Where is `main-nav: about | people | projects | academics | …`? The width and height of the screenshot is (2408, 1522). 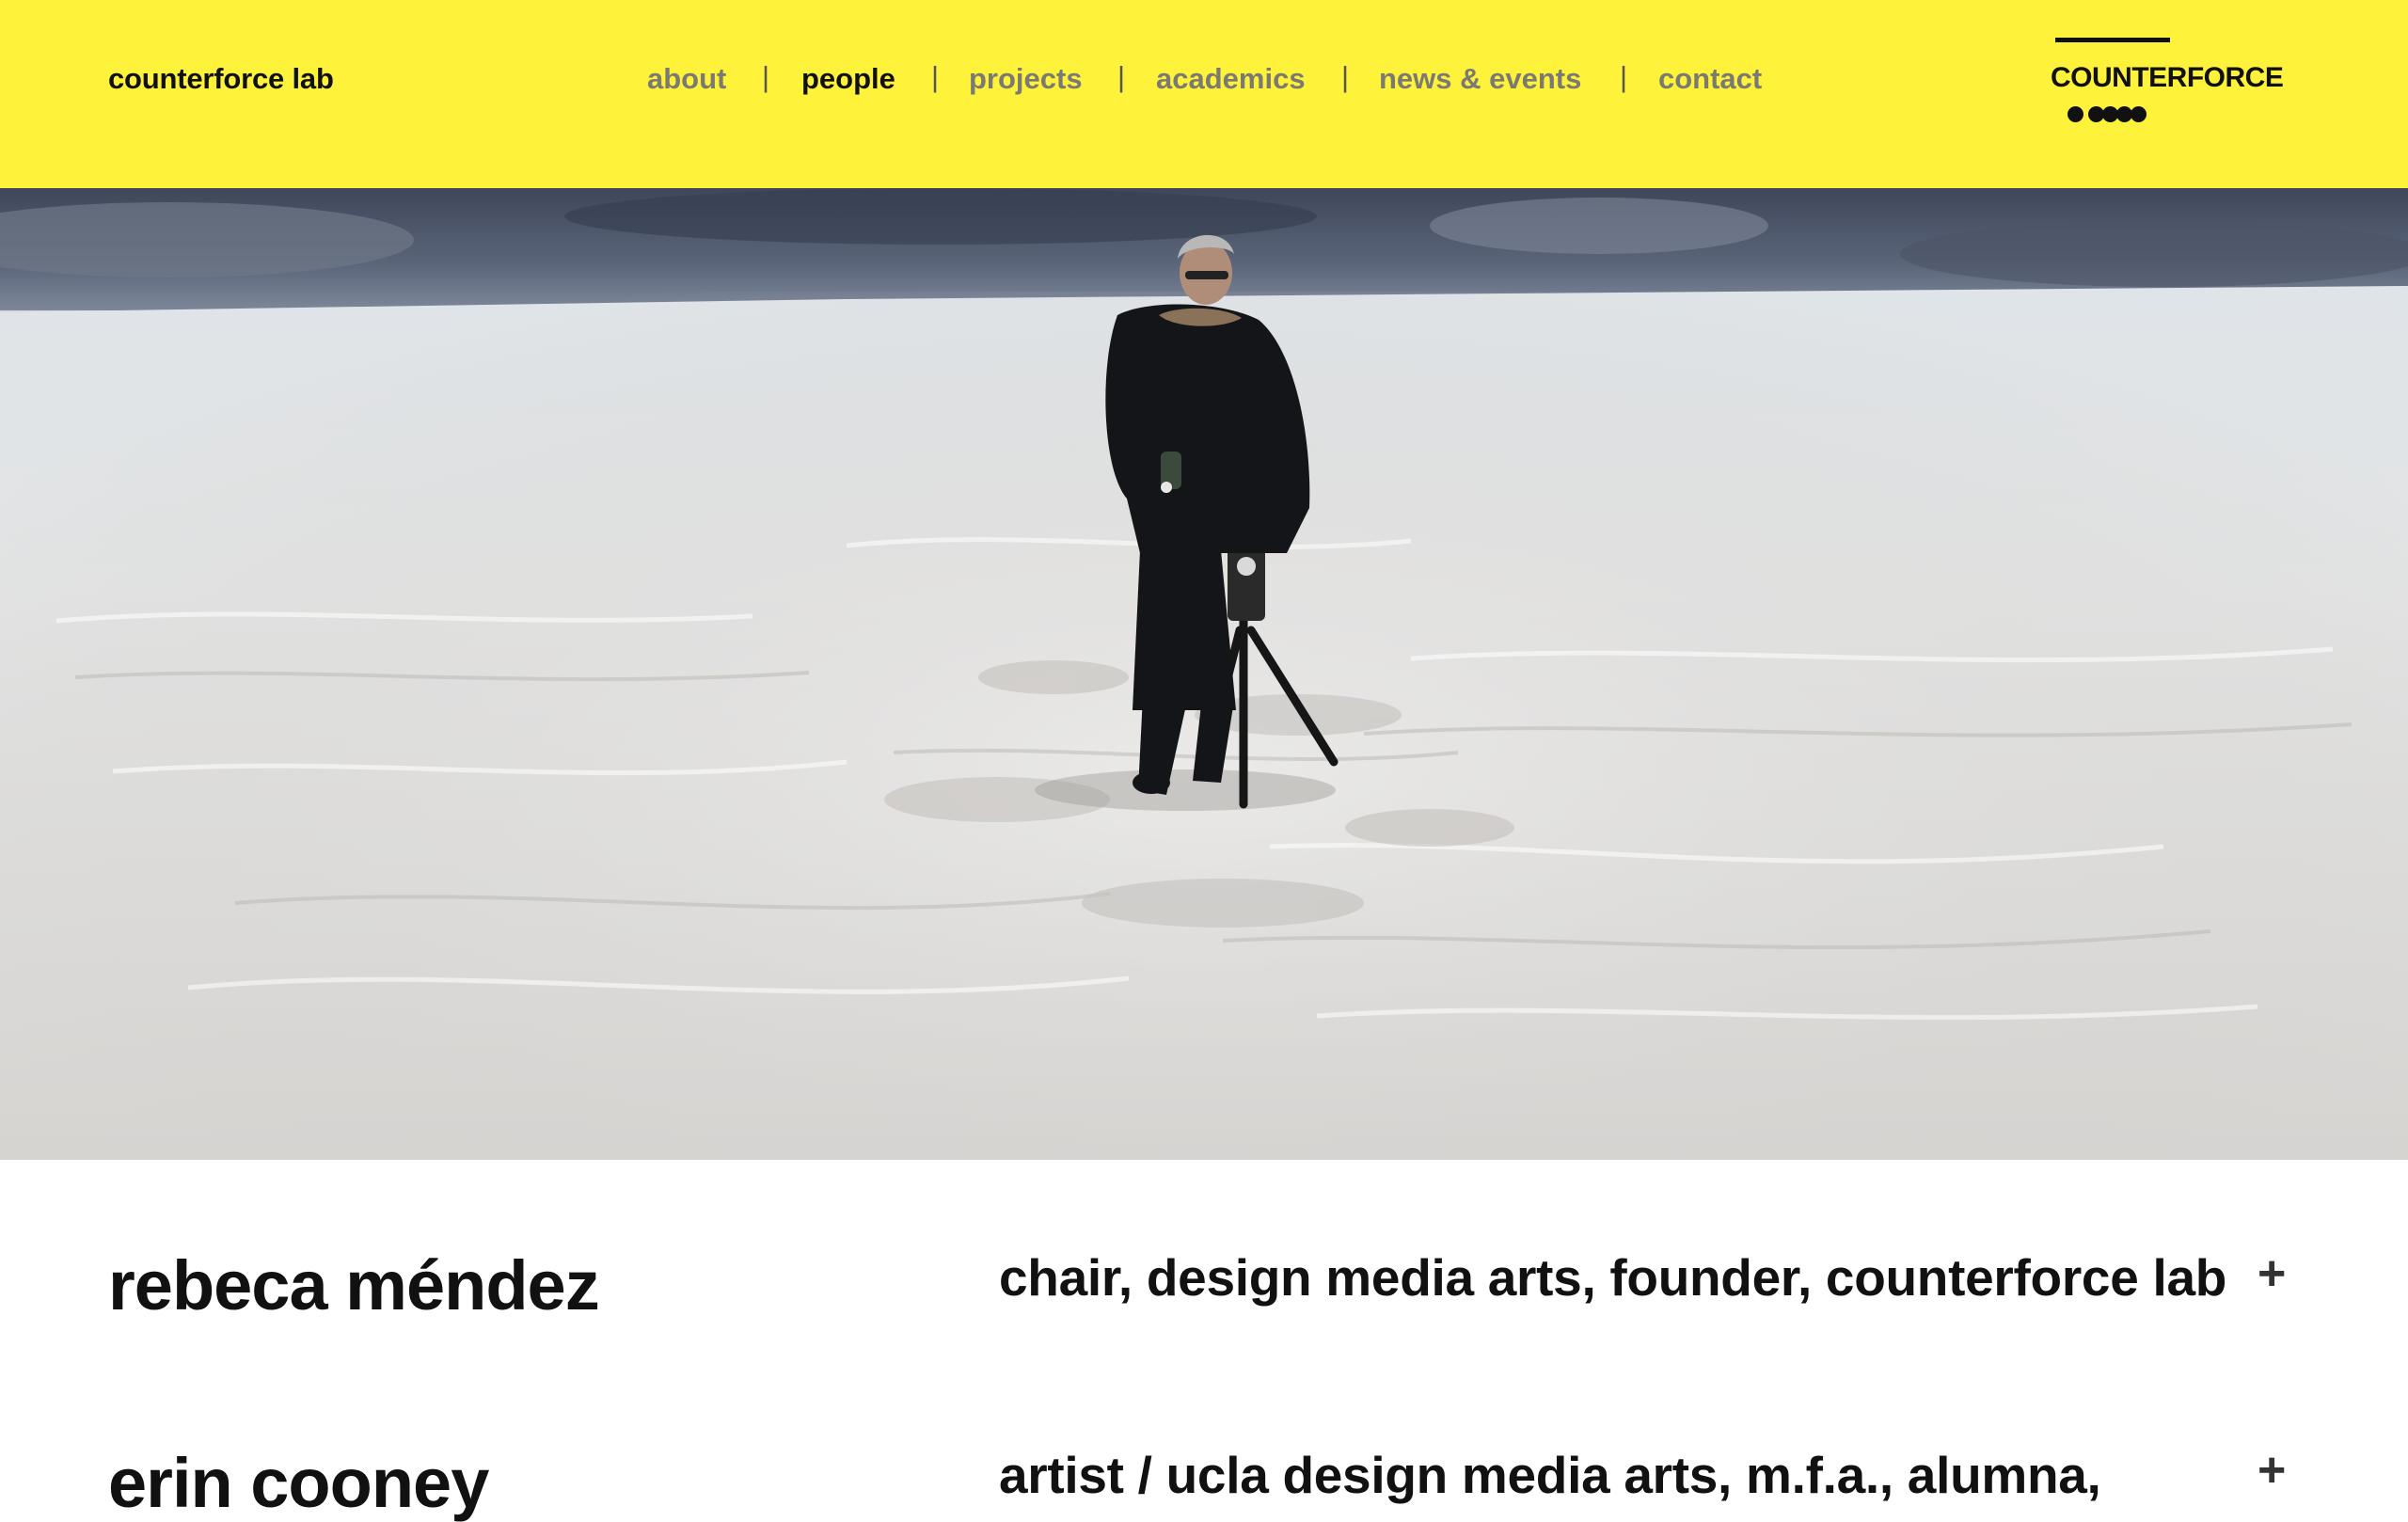 main-nav: about | people | projects | academics | … is located at coordinates (1204, 82).